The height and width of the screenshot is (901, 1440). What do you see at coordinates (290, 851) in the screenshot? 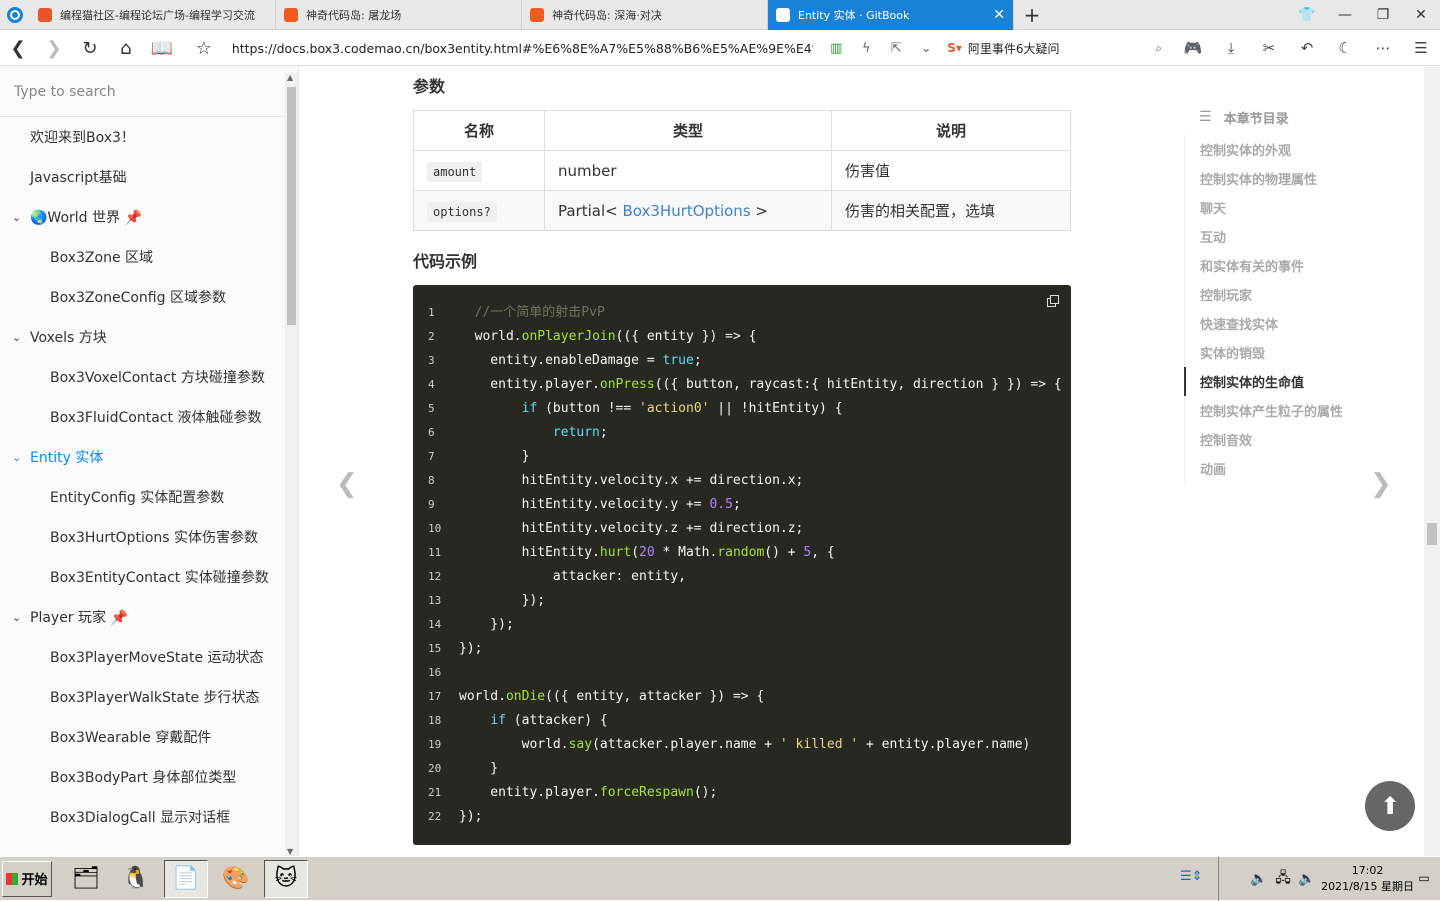
I see `scroll-down-icon: ▼` at bounding box center [290, 851].